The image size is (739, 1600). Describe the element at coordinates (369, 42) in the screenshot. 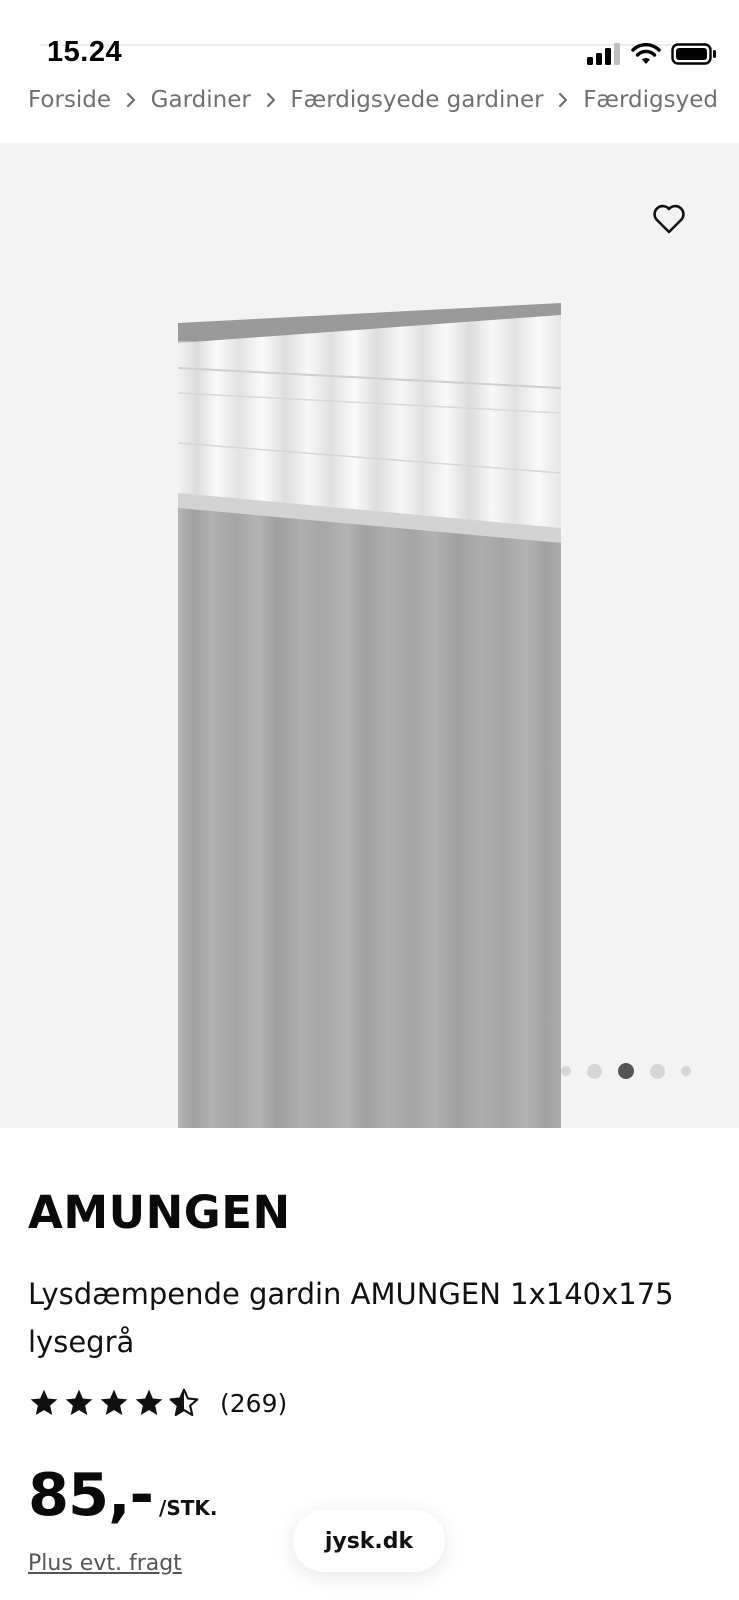

I see `status-bar: 15.24` at that location.